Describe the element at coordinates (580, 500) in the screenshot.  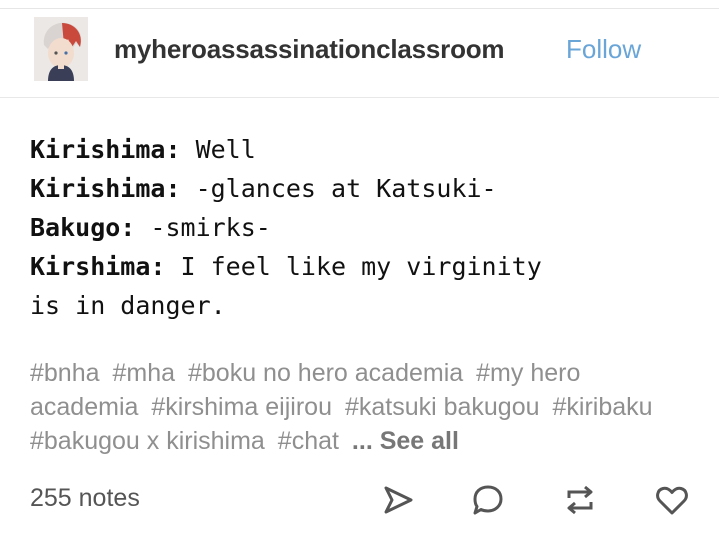
I see `reblog-icon` at that location.